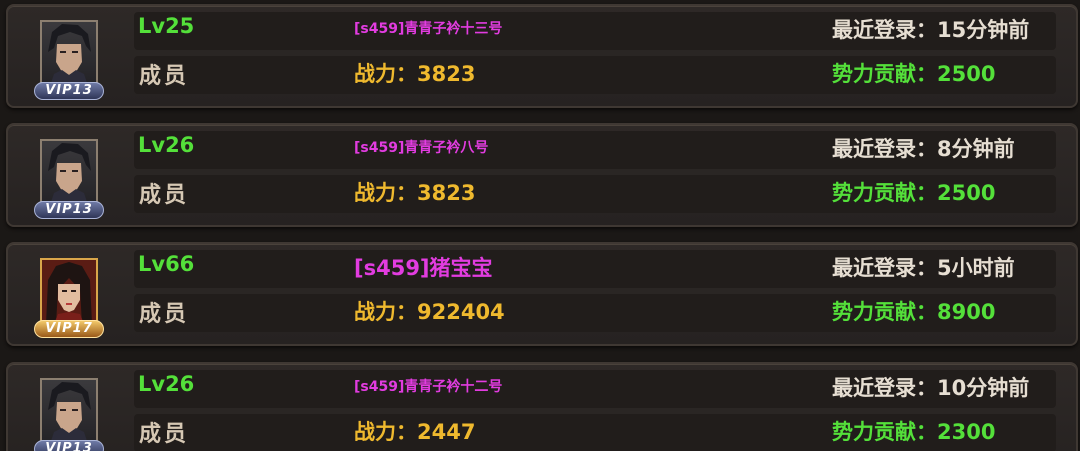 This screenshot has height=451, width=1080. Describe the element at coordinates (421, 147) in the screenshot. I see `member-name: [s459]青青子衿八号` at that location.